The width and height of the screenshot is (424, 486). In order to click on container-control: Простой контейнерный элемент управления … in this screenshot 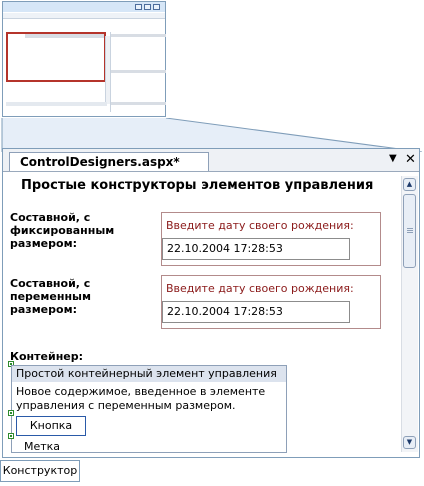, I will do `click(149, 409)`.